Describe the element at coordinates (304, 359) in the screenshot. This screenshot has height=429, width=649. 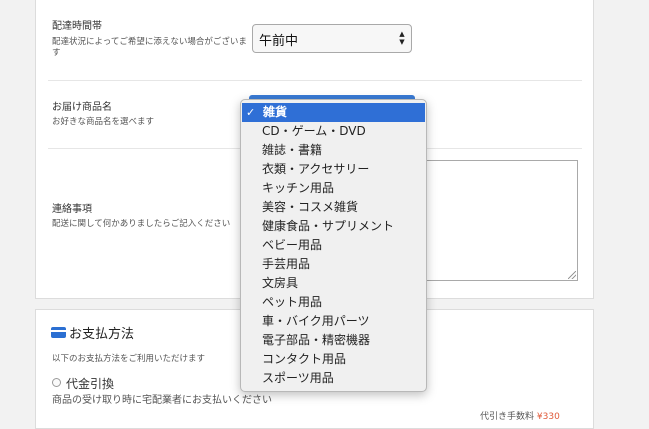
I see `dropdown-option-label: コンタクト用品` at that location.